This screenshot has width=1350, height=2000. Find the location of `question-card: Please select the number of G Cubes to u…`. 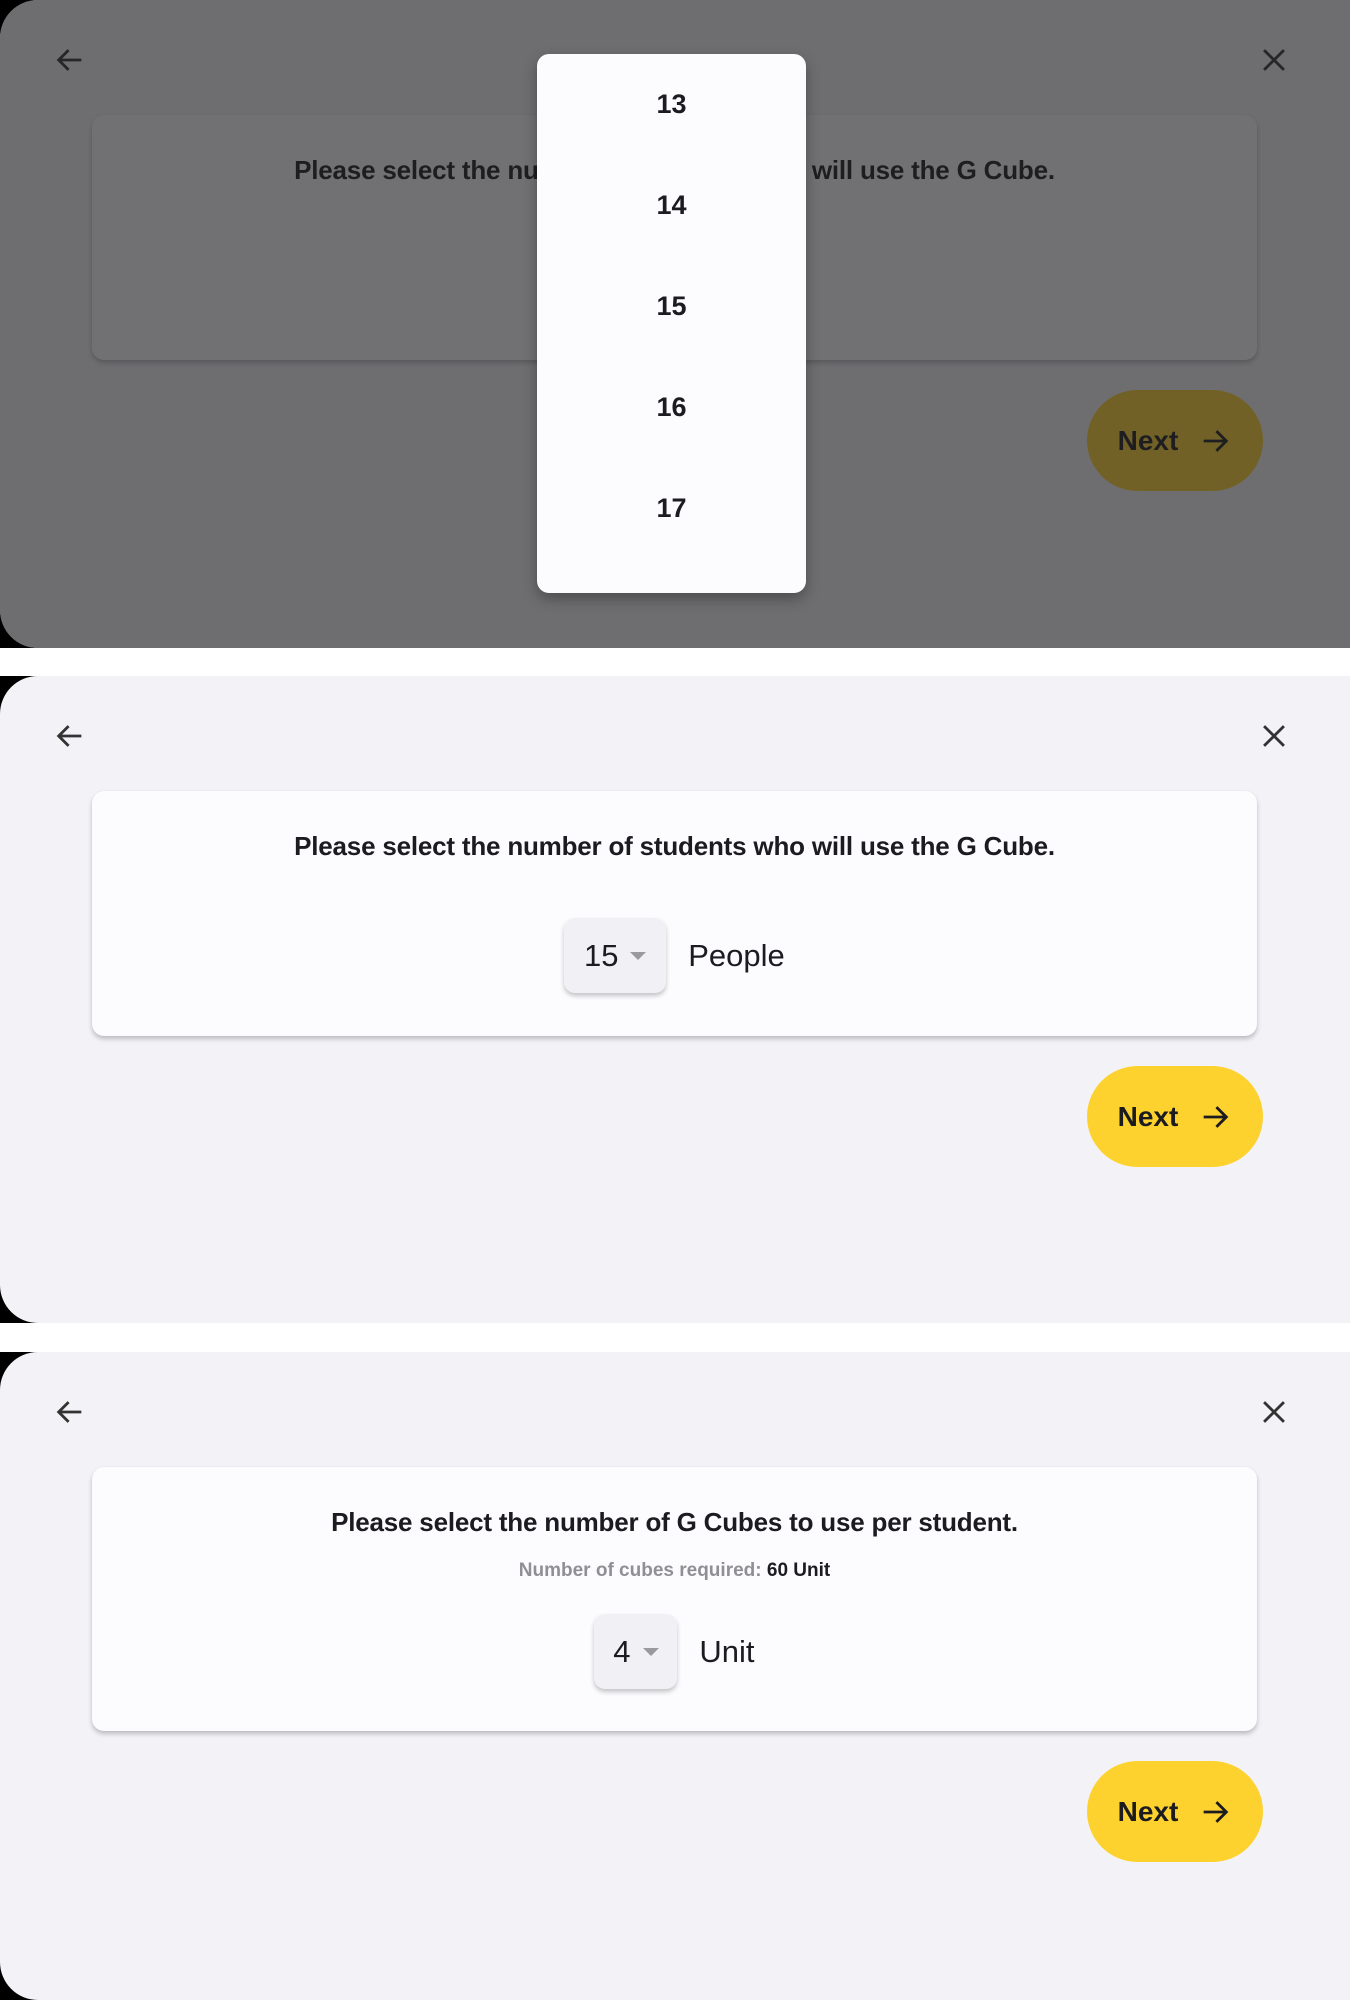

question-card: Please select the number of G Cubes to u… is located at coordinates (674, 1599).